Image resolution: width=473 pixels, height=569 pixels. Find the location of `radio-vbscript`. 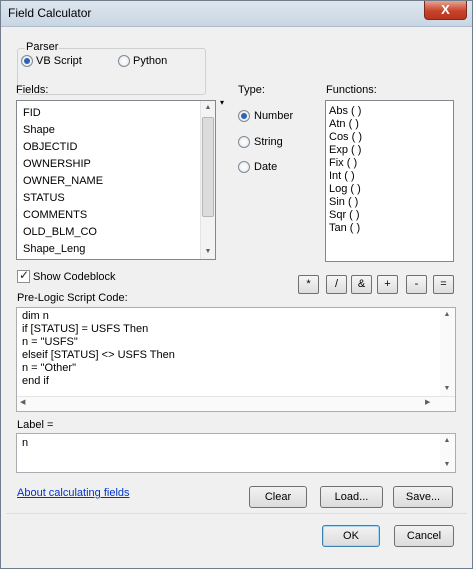

radio-vbscript is located at coordinates (27, 61).